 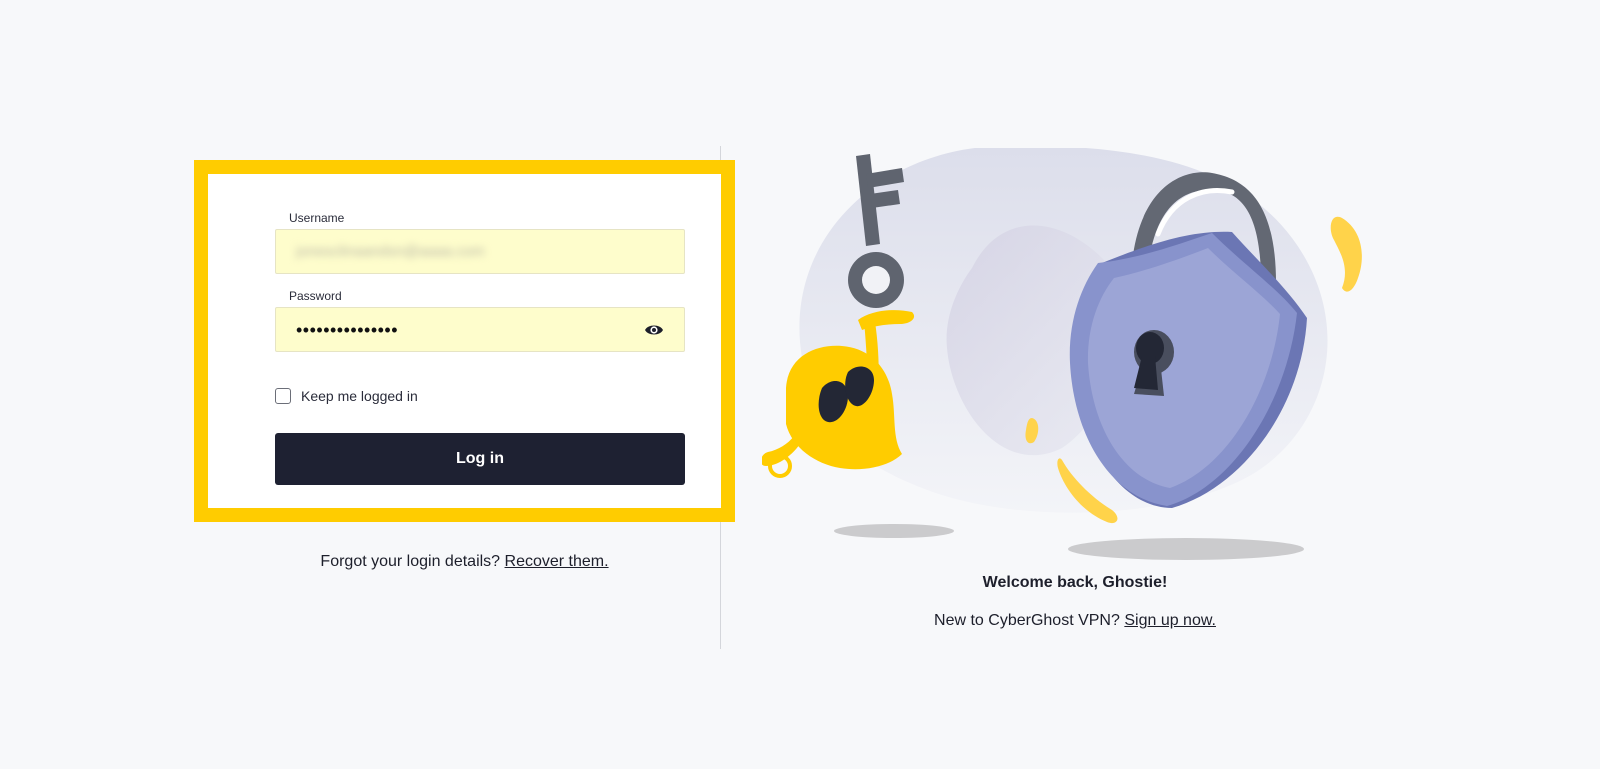 I want to click on recover-prompt: Forgot your login details?, so click(x=410, y=561).